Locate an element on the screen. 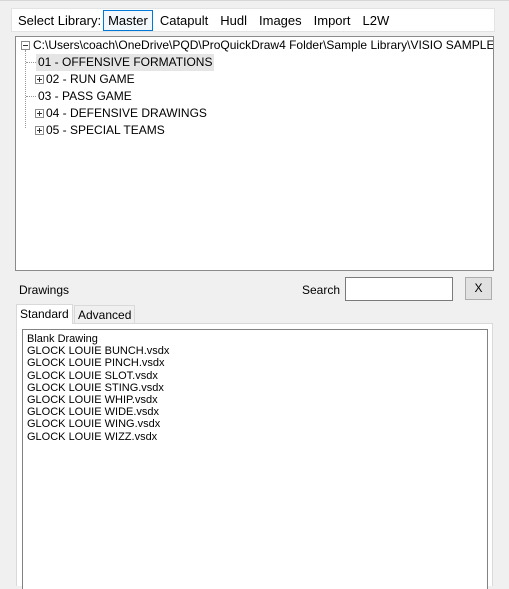  list-item: GLOCK LOUIE WING.vsdx is located at coordinates (255, 424).